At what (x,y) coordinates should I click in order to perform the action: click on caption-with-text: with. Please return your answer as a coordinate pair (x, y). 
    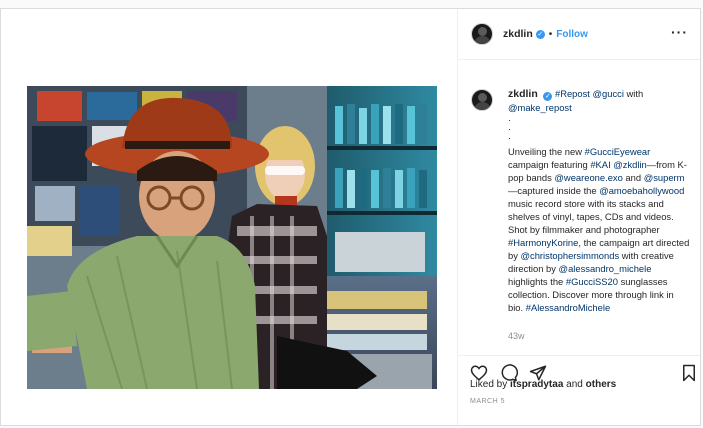
    Looking at the image, I should click on (633, 93).